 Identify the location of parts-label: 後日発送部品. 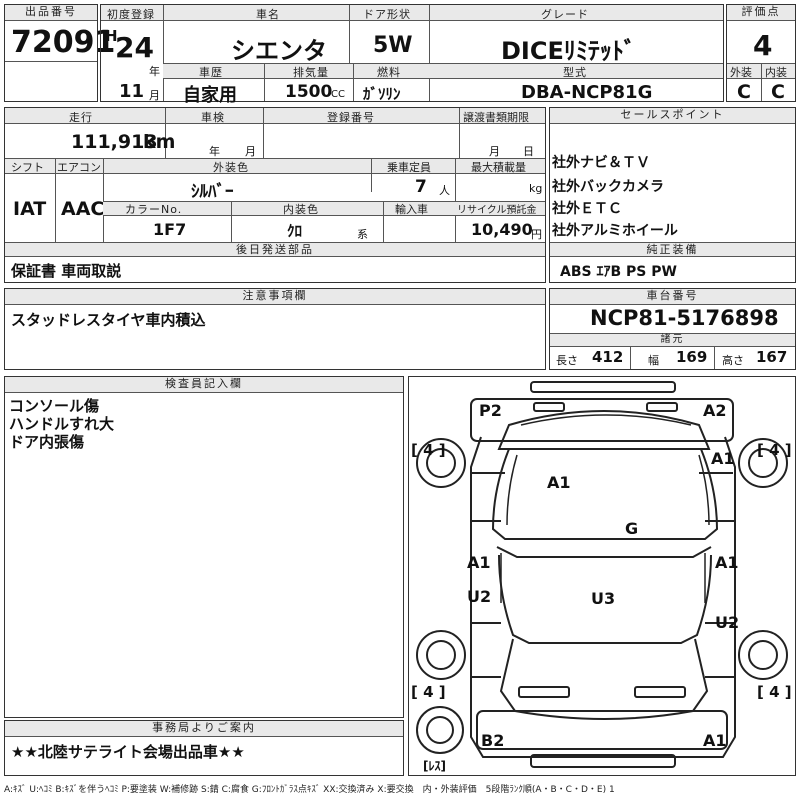
(275, 249).